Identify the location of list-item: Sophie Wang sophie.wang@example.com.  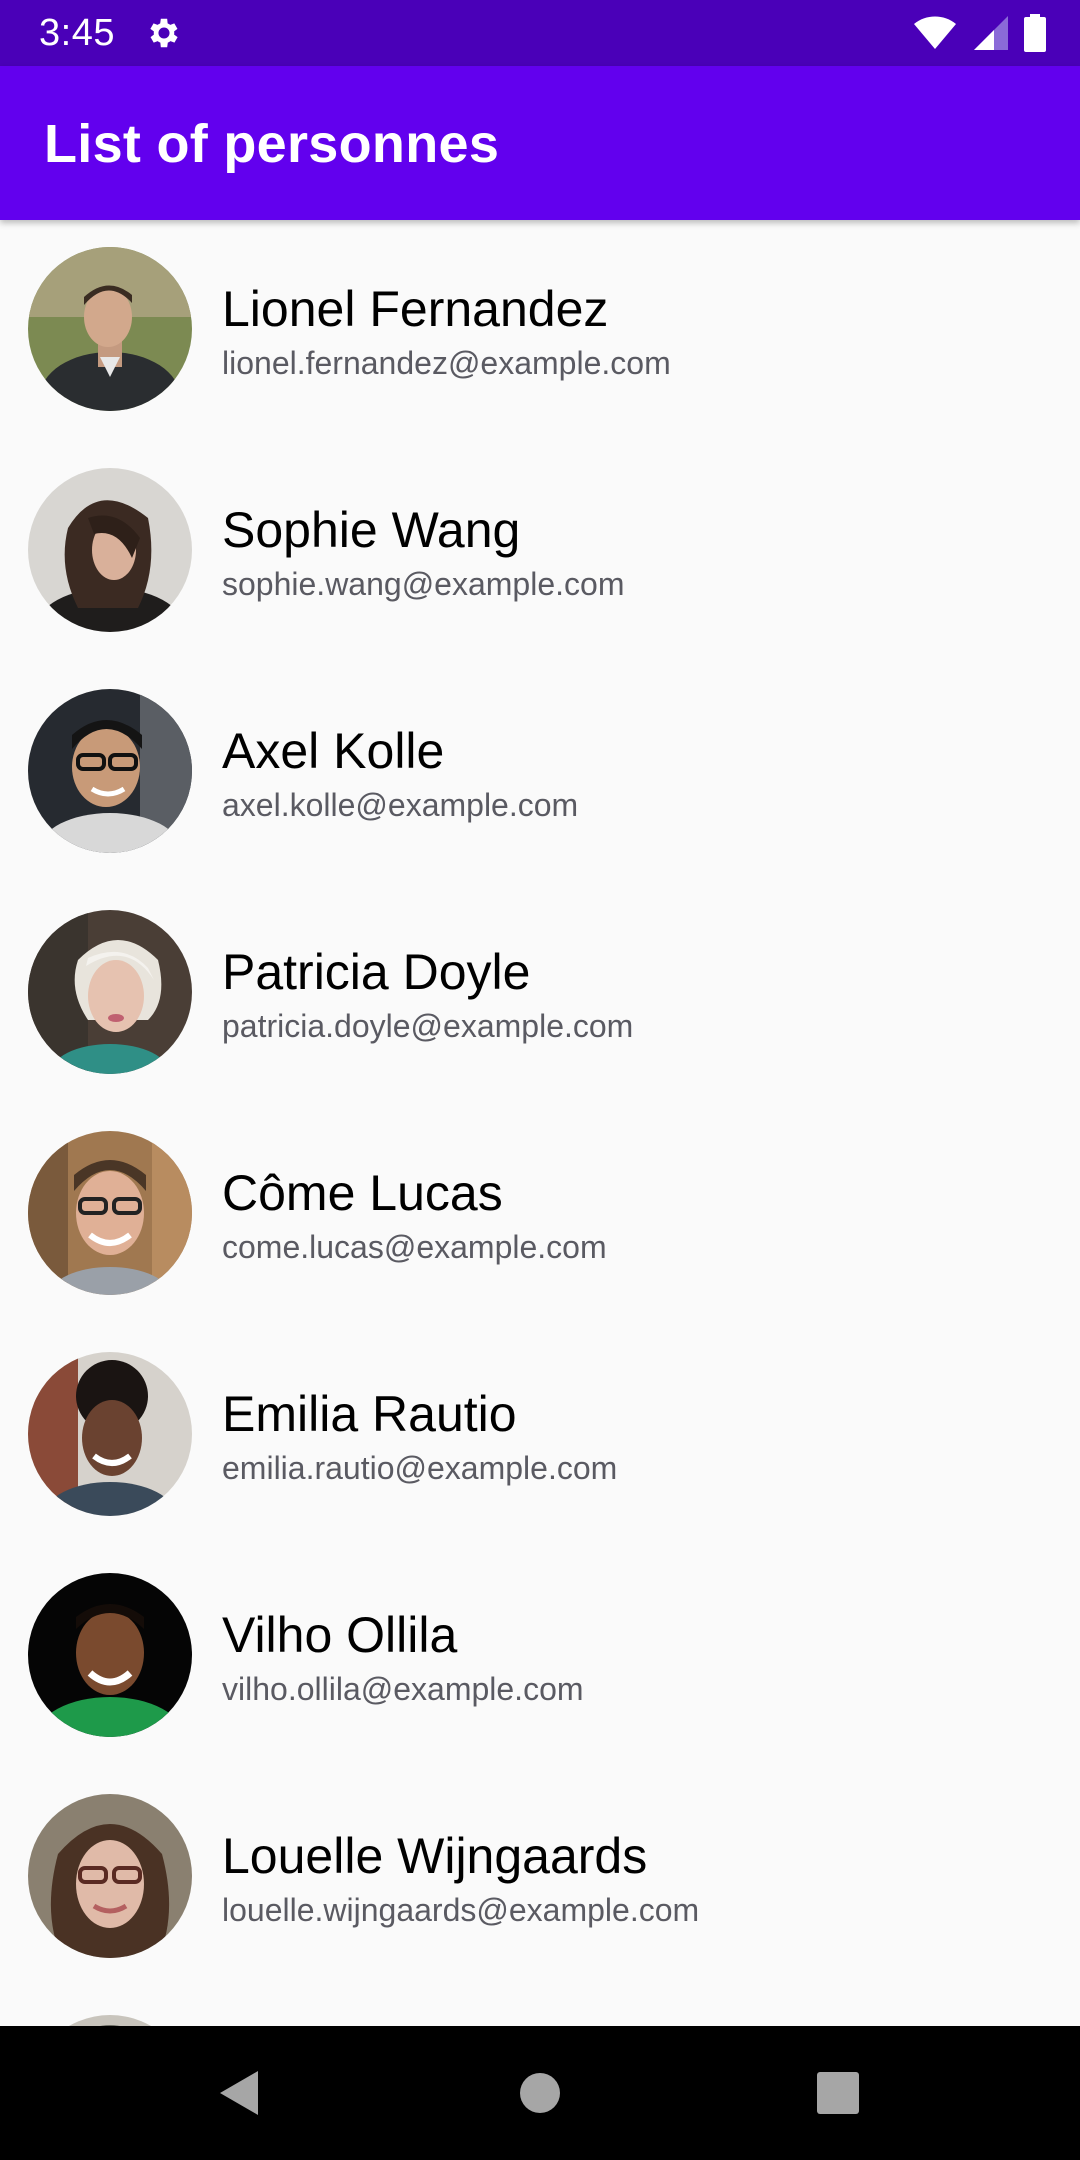
(540, 551).